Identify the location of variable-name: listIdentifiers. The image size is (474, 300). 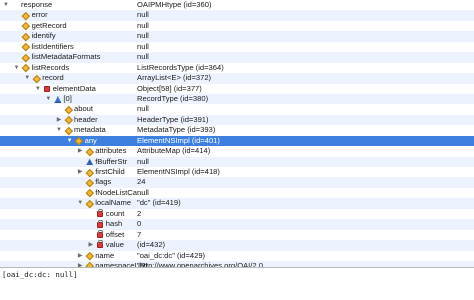
(52, 46).